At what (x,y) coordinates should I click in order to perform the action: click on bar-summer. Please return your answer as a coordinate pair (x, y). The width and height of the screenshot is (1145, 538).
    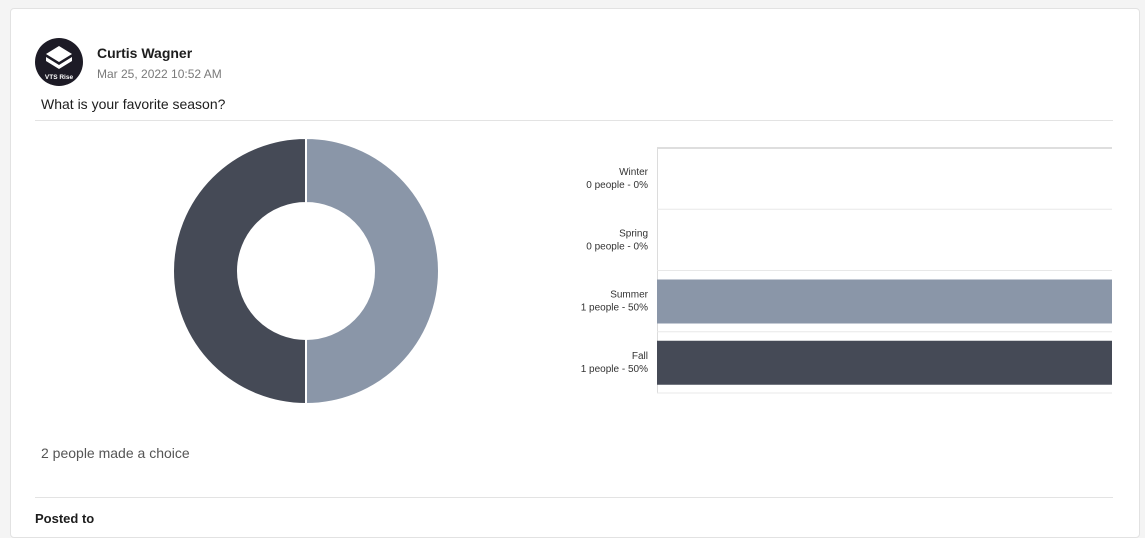
    Looking at the image, I should click on (884, 301).